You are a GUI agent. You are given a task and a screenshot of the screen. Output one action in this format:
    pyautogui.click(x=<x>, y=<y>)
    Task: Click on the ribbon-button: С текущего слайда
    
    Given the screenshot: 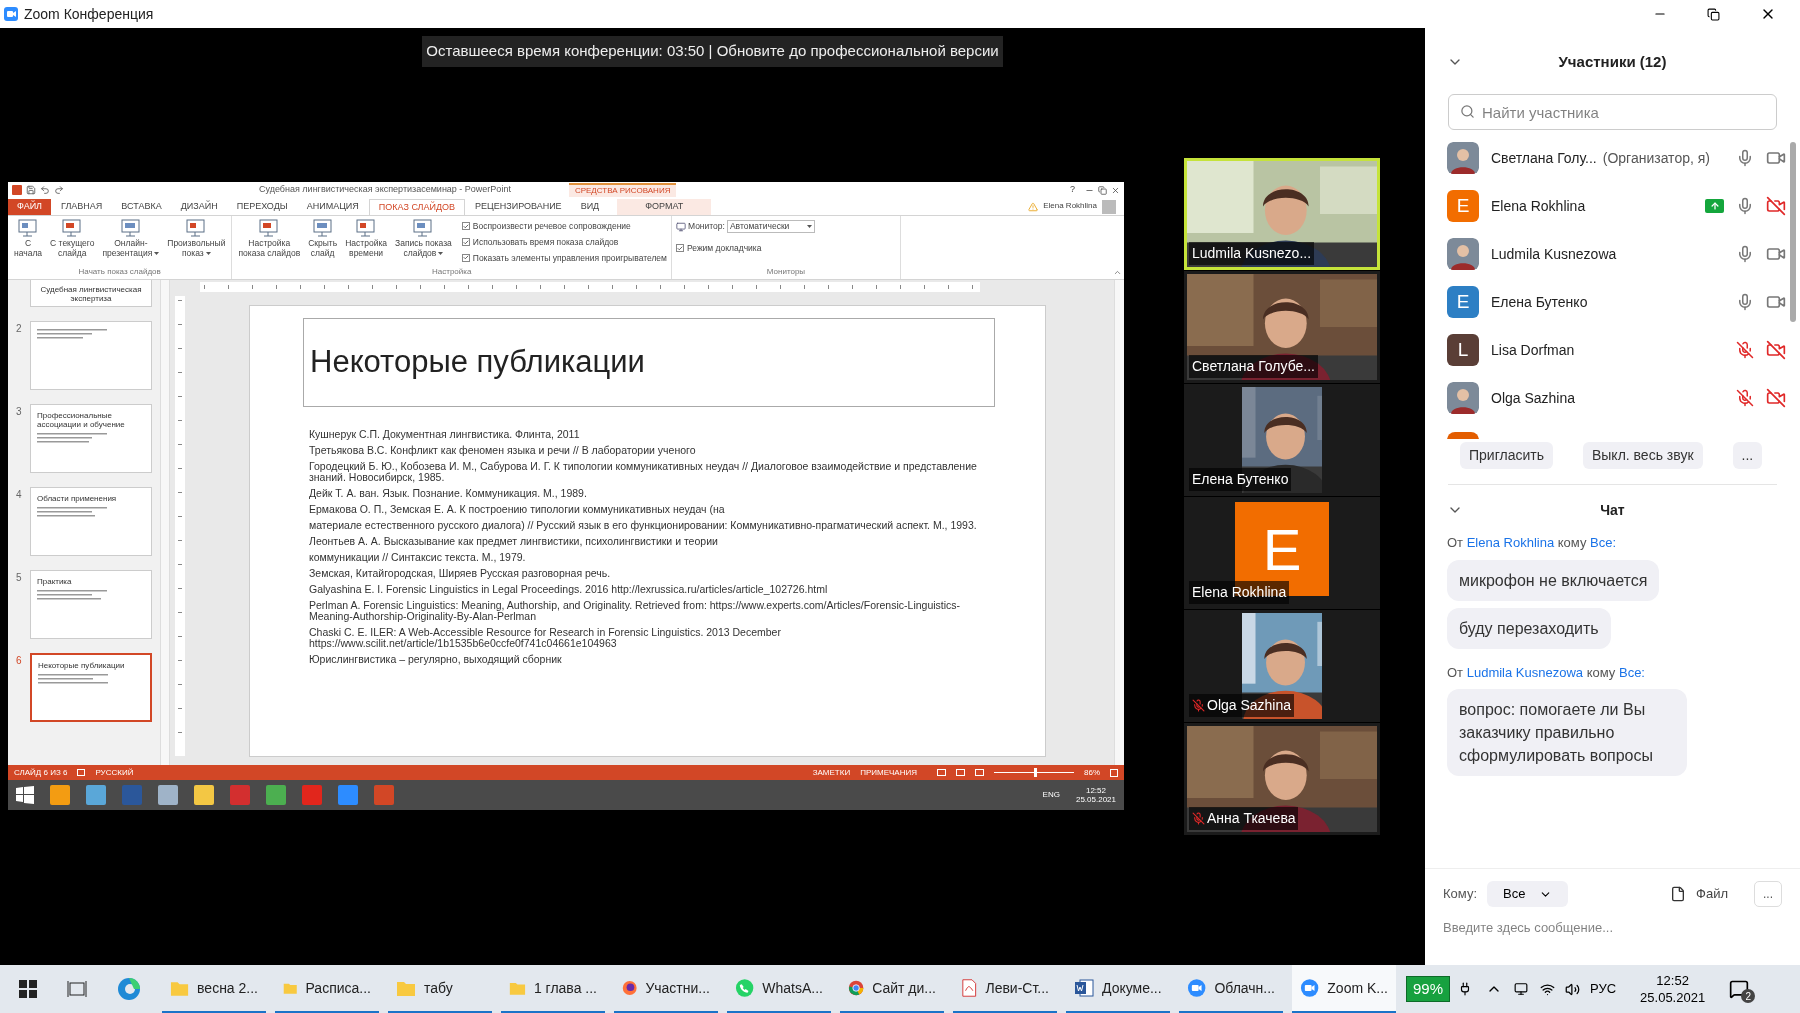 What is the action you would take?
    pyautogui.click(x=72, y=238)
    